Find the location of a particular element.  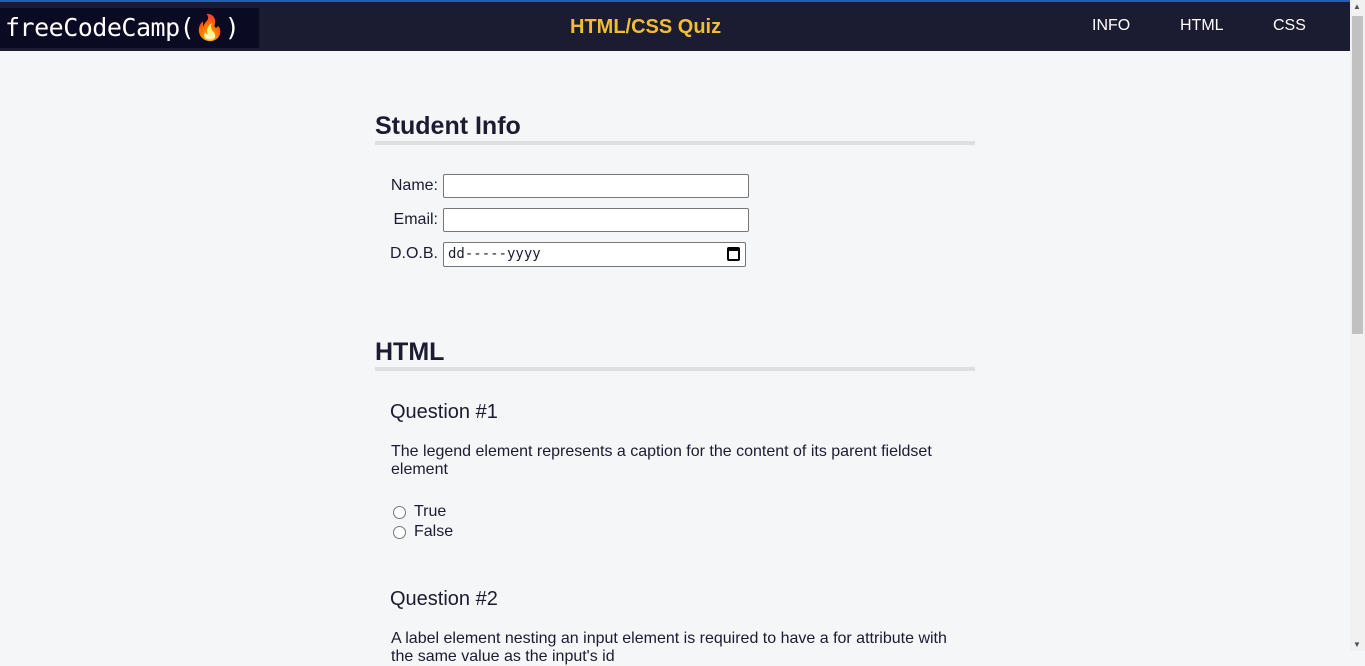

question-1-title: Question #1 is located at coordinates (444, 412).